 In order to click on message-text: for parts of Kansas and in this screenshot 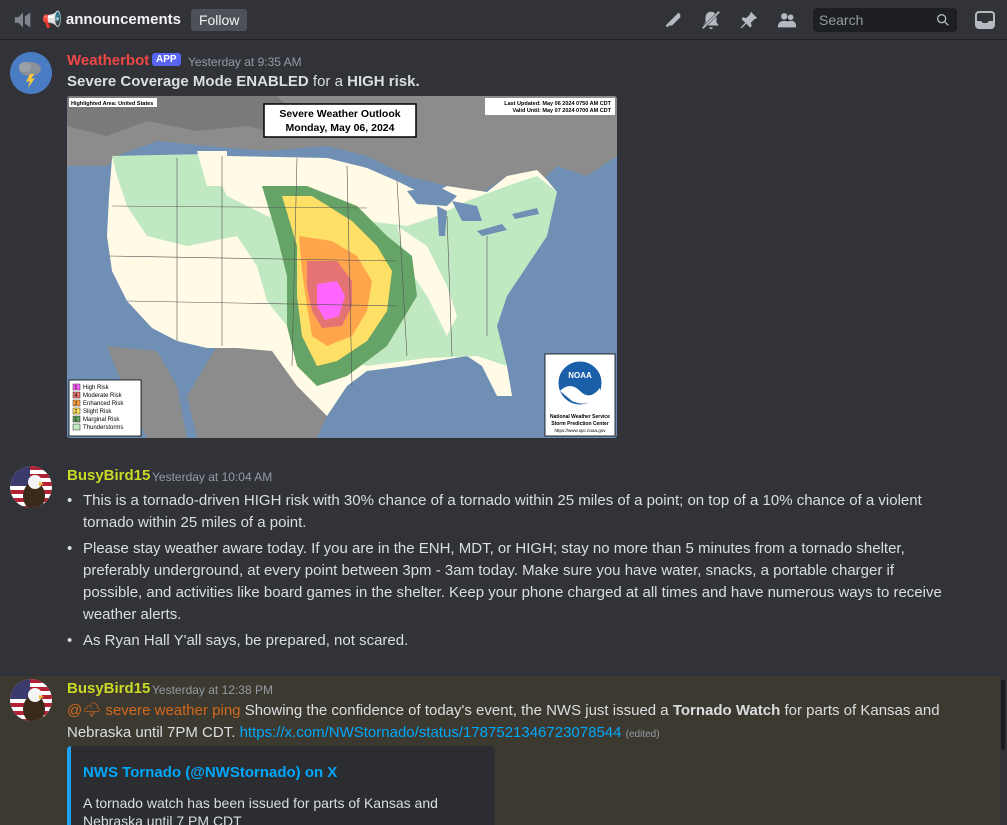, I will do `click(860, 710)`.